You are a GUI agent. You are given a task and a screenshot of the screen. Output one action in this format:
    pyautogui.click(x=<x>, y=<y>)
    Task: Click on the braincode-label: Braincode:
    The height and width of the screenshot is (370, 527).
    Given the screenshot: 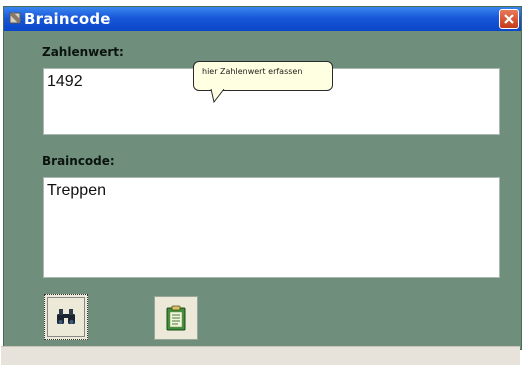 What is the action you would take?
    pyautogui.click(x=78, y=161)
    